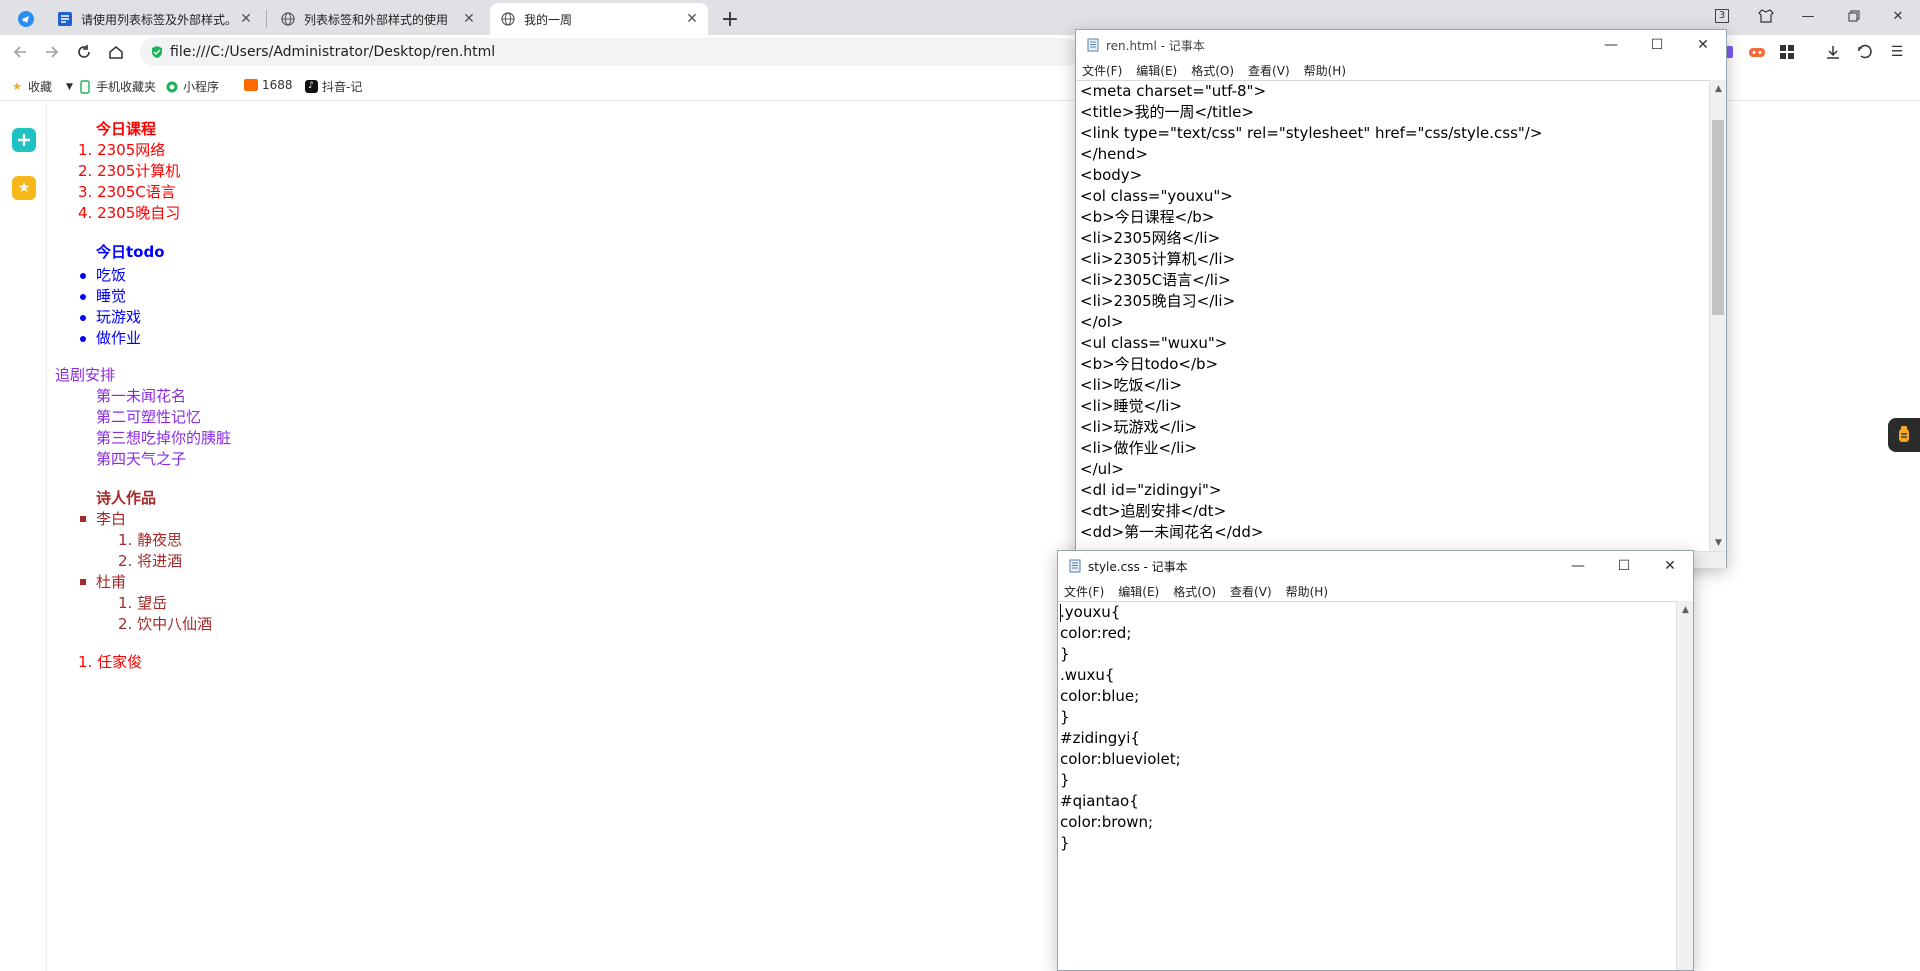 This screenshot has width=1920, height=971. I want to click on tab-my-week: 我的一周 ✕, so click(599, 19).